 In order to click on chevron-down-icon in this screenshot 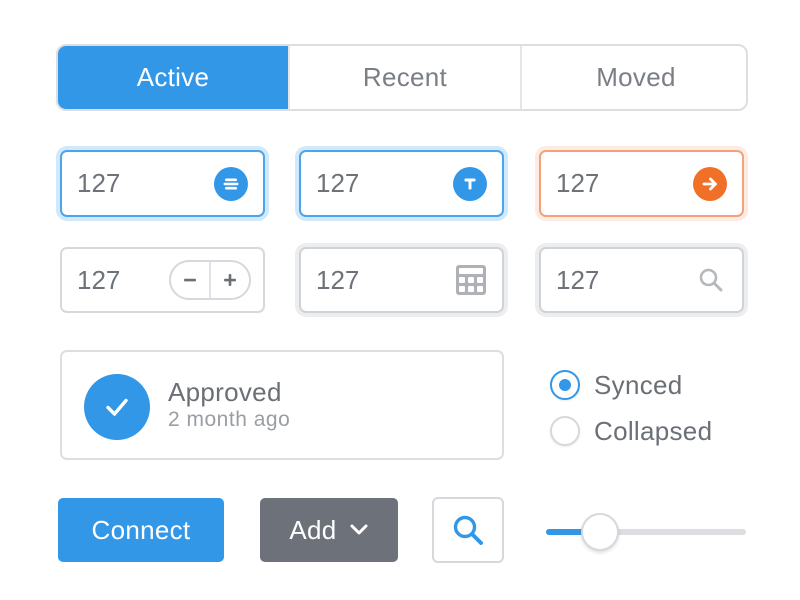, I will do `click(359, 529)`.